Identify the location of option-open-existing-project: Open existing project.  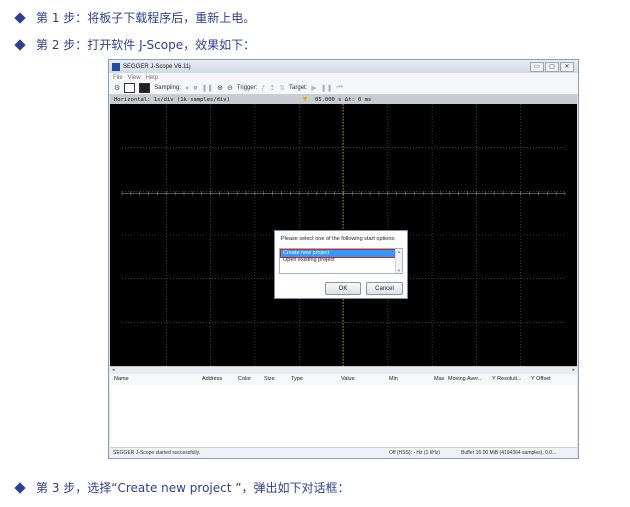
(338, 260).